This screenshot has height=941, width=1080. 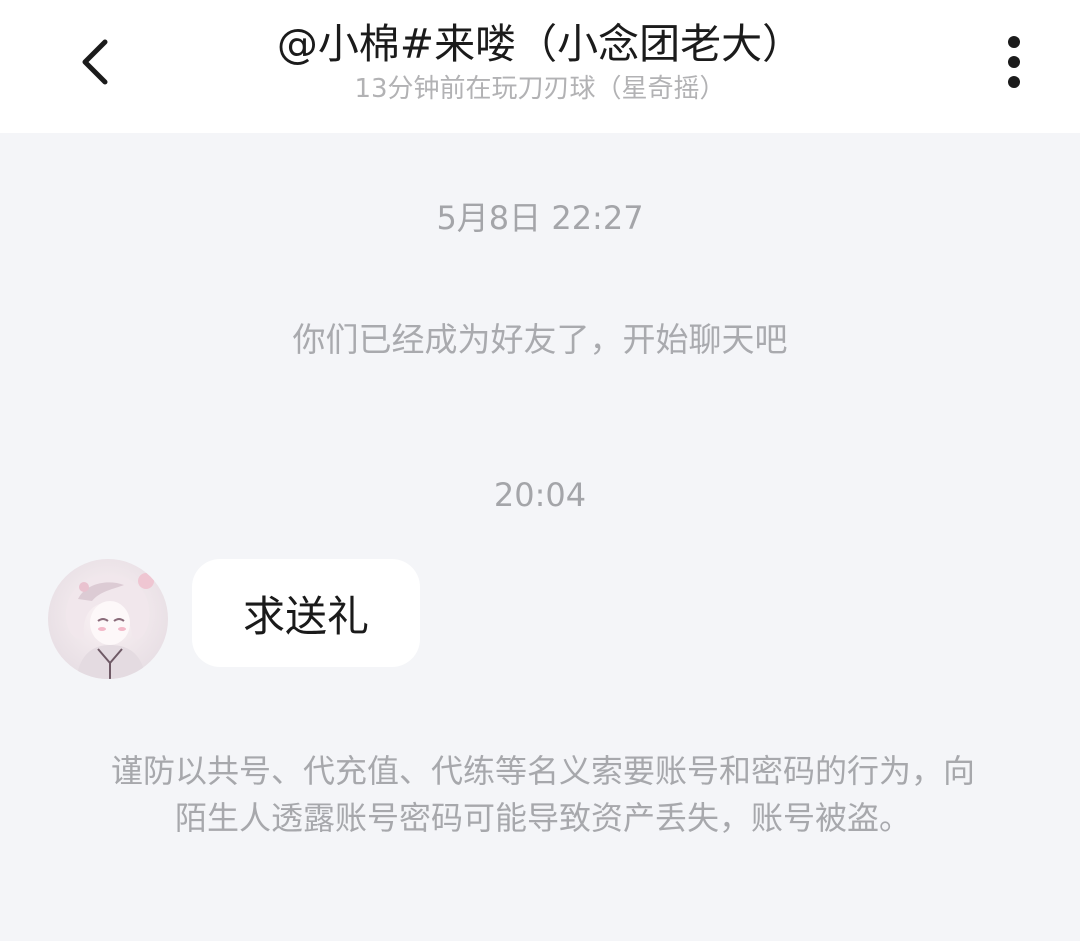 I want to click on avatar-image, so click(x=108, y=619).